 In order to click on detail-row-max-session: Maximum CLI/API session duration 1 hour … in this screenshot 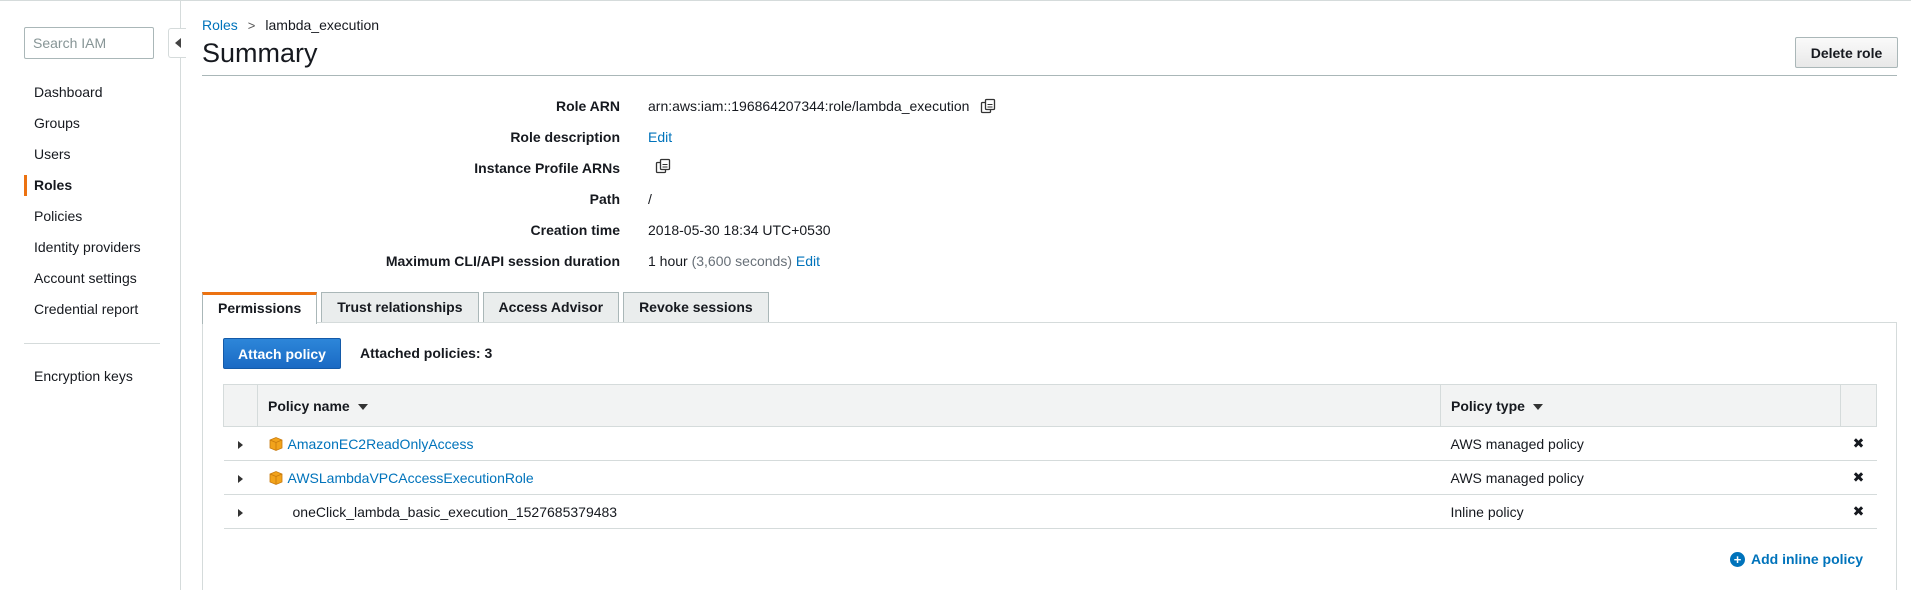, I will do `click(702, 265)`.